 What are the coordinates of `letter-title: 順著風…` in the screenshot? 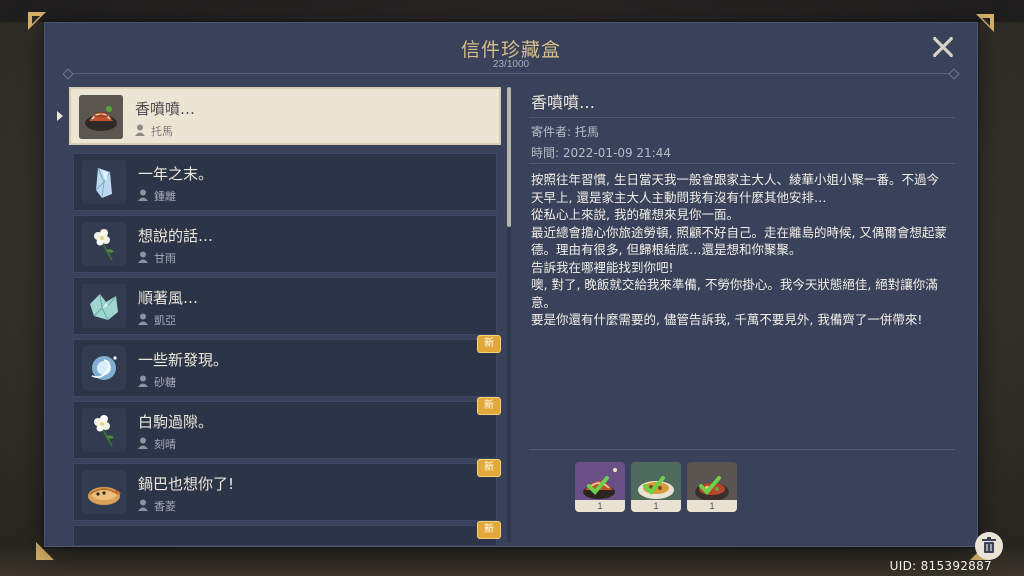 It's located at (168, 298).